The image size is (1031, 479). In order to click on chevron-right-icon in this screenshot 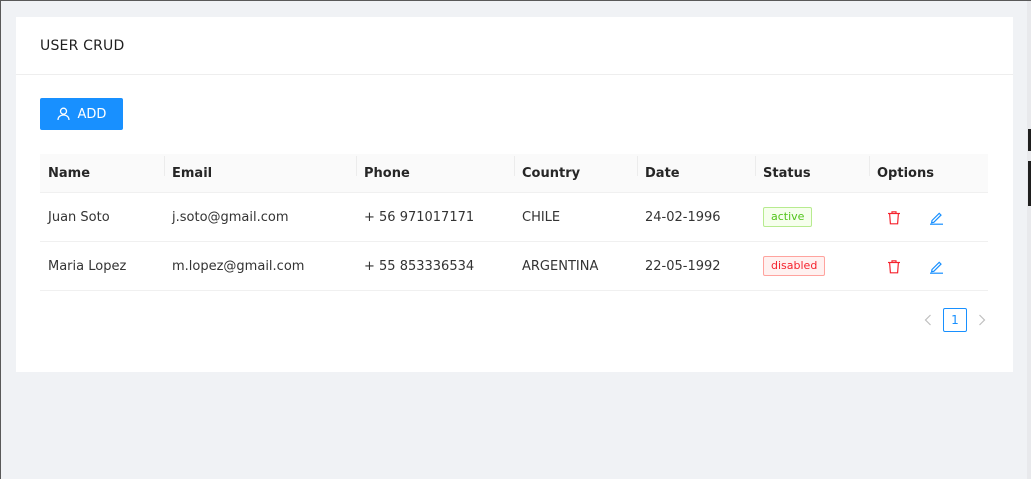, I will do `click(982, 320)`.